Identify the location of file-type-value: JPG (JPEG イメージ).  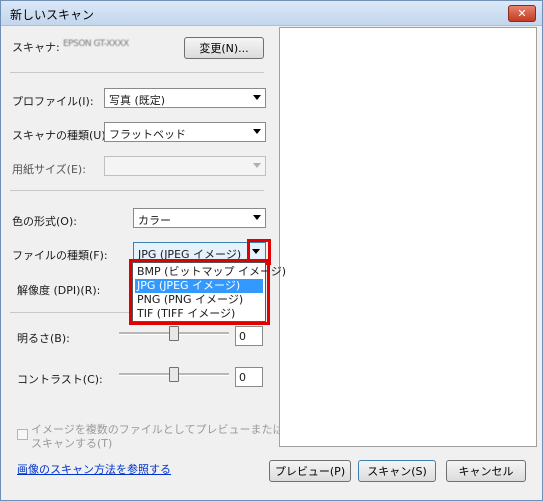
(190, 254).